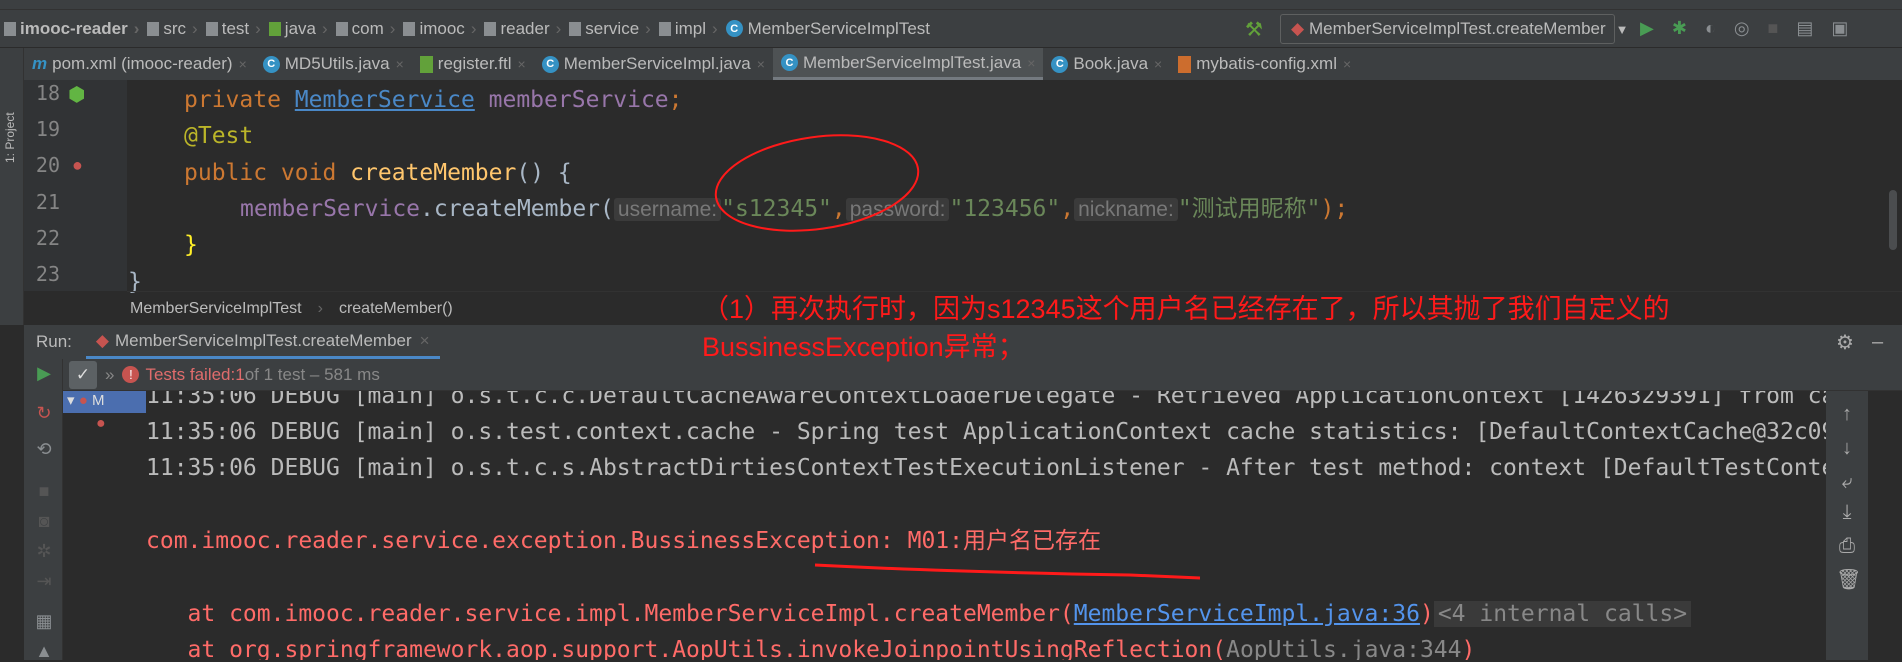 The width and height of the screenshot is (1902, 662). Describe the element at coordinates (1186, 309) in the screenshot. I see `annotation-text-line1: （1）再次执行时，因为s12345这个用户名已经存在了，所以其抛了我们自定义的` at that location.